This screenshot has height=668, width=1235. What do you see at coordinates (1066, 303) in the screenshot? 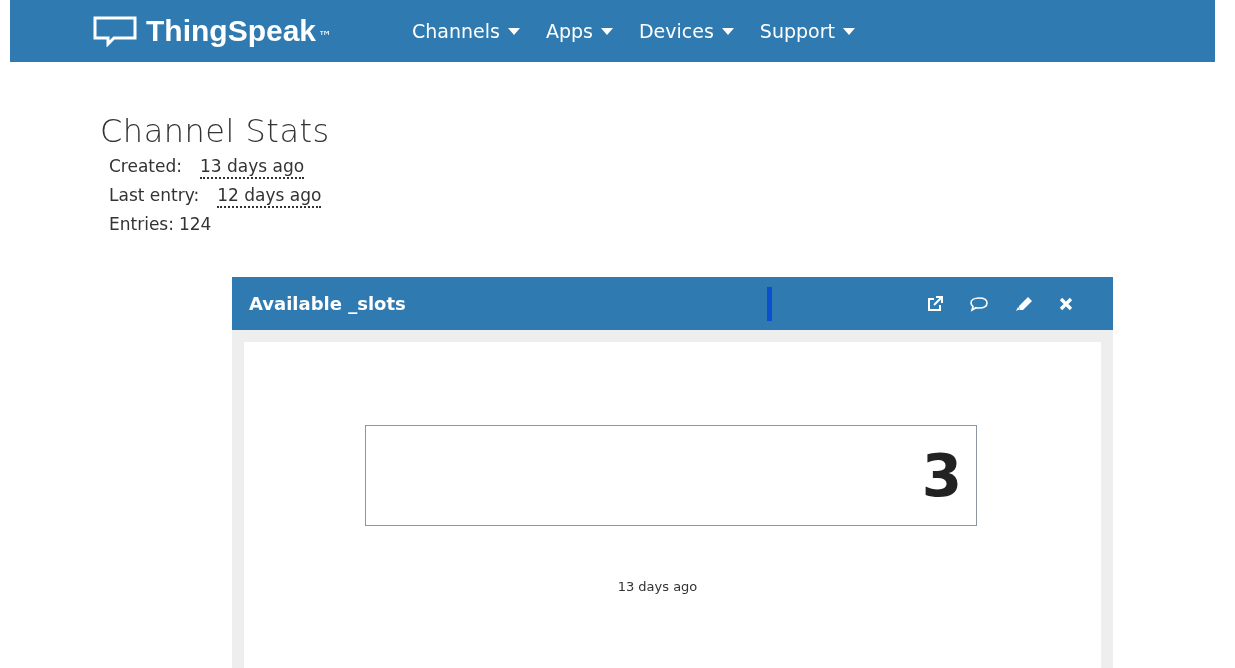
I see `close-icon` at bounding box center [1066, 303].